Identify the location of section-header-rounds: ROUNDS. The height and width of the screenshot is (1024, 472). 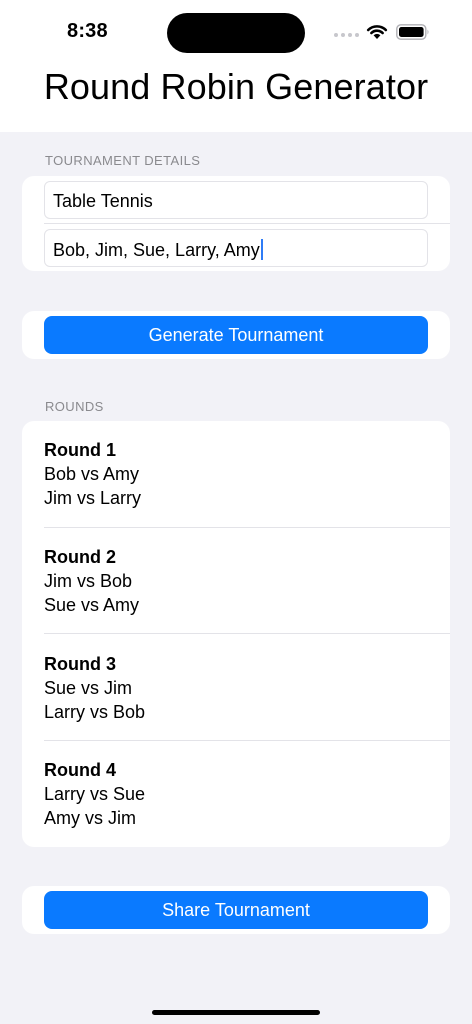
(74, 406).